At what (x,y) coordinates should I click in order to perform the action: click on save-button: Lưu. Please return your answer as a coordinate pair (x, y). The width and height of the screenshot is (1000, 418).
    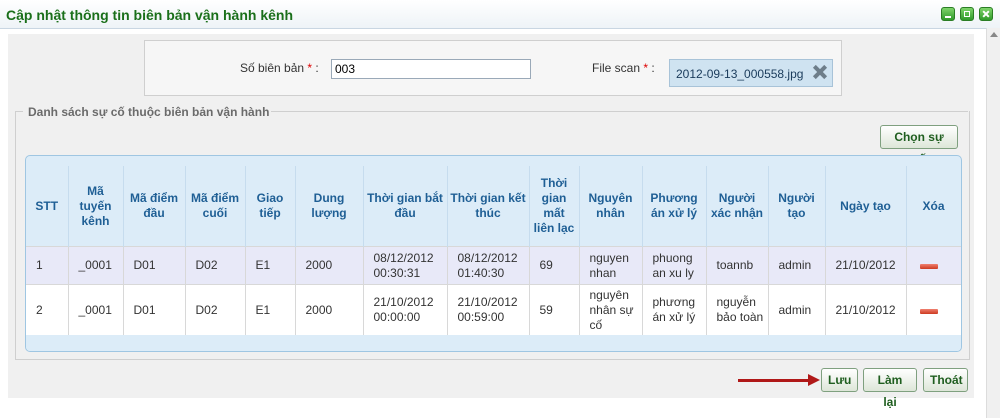
    Looking at the image, I should click on (839, 380).